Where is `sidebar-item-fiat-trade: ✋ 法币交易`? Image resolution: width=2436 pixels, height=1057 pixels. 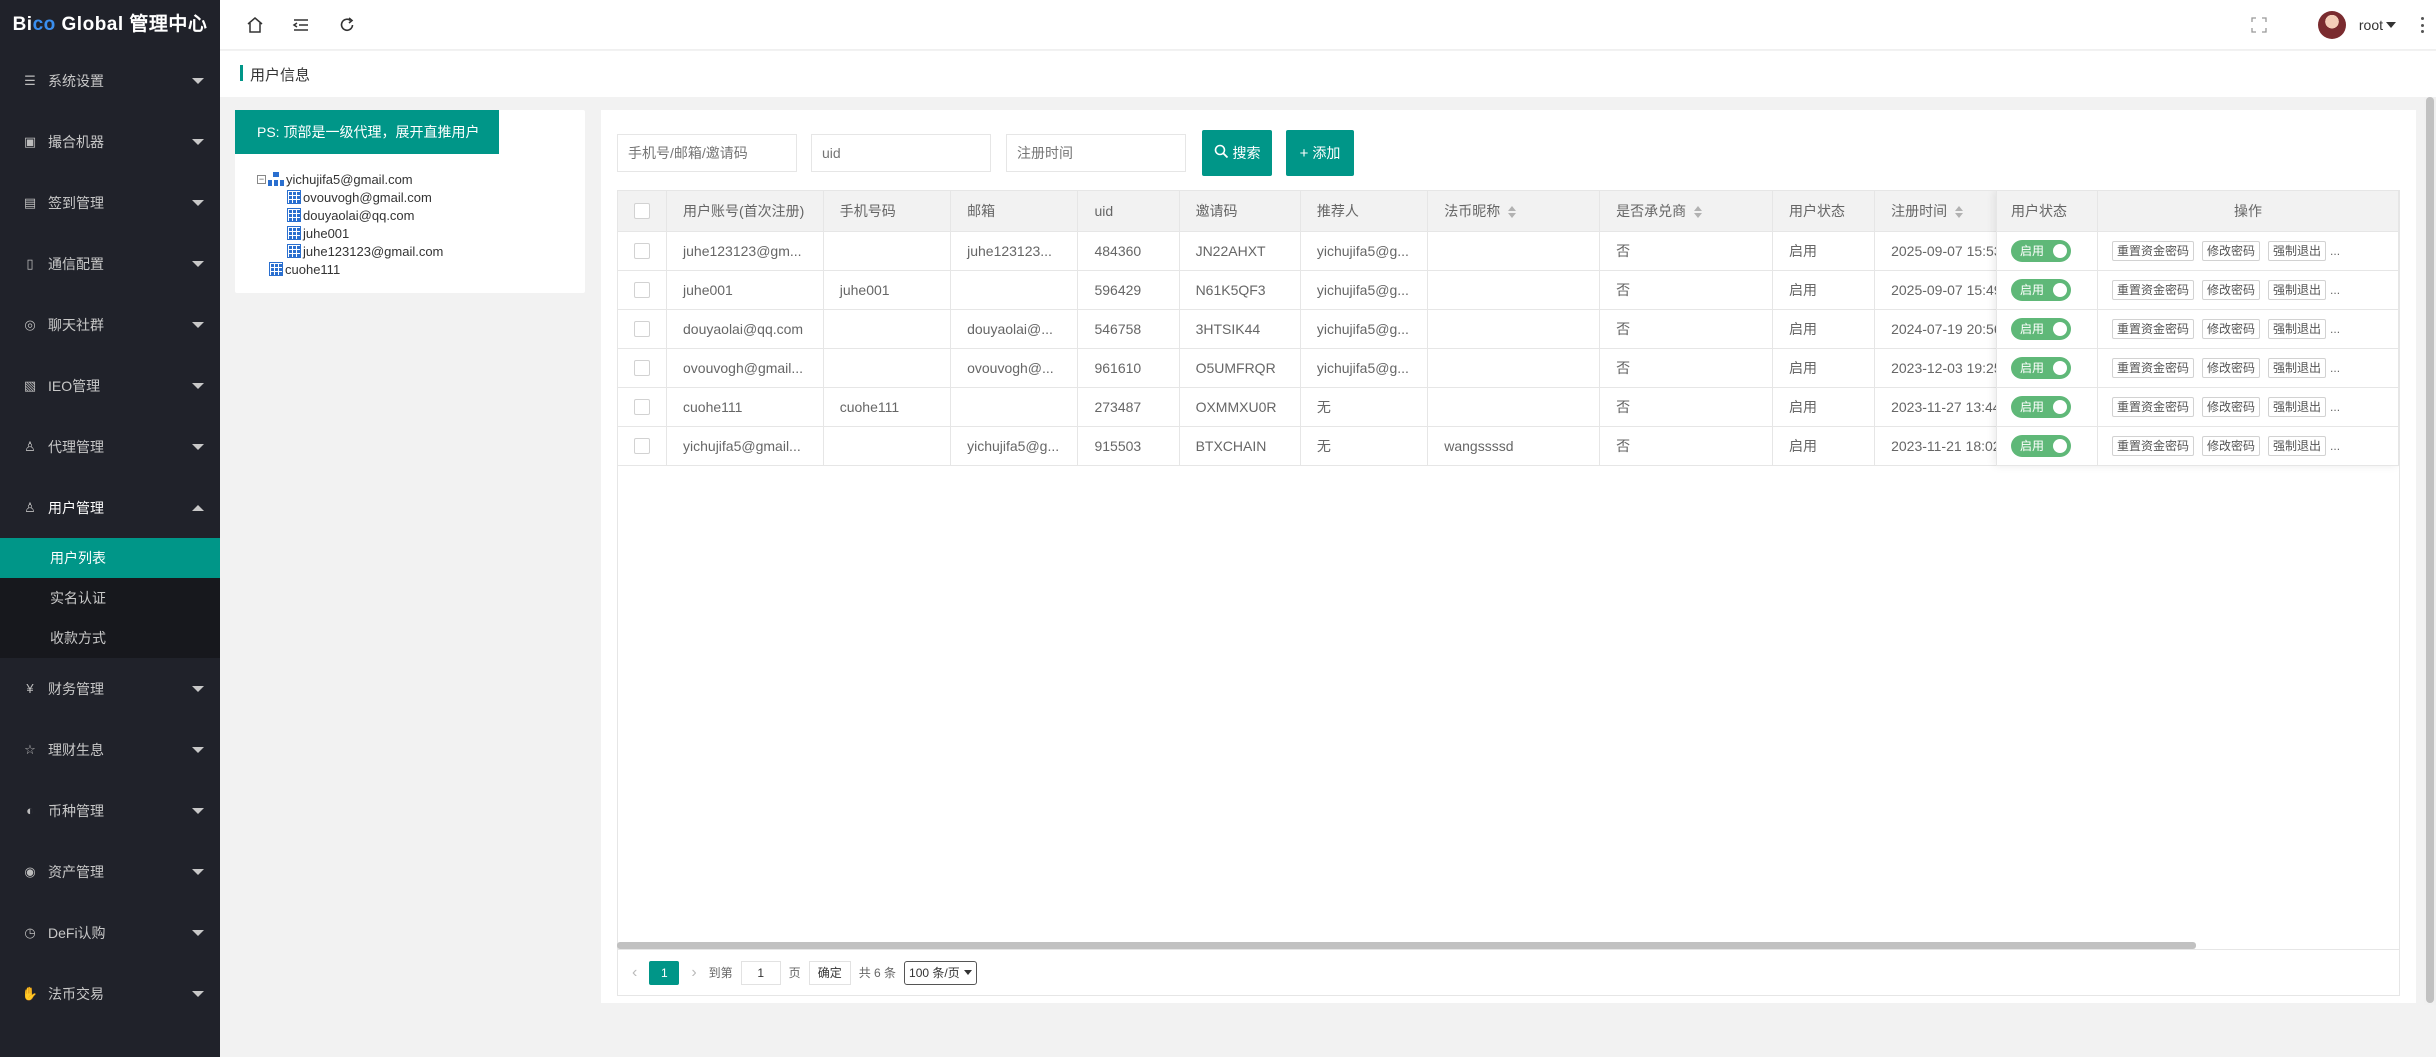
sidebar-item-fiat-trade: ✋ 法币交易 is located at coordinates (110, 993).